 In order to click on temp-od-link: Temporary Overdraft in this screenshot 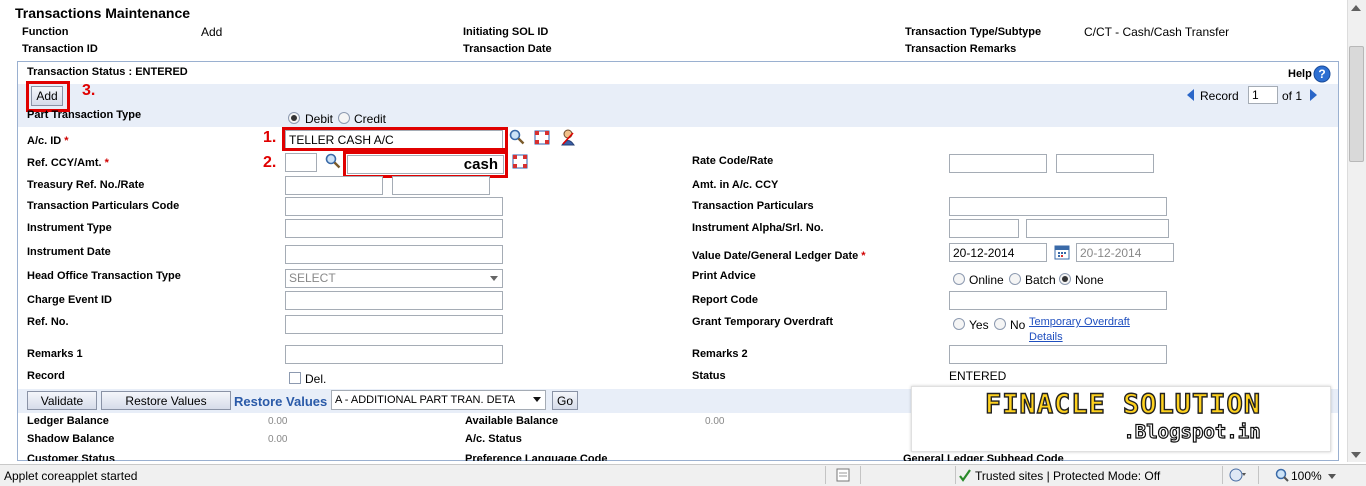, I will do `click(1079, 322)`.